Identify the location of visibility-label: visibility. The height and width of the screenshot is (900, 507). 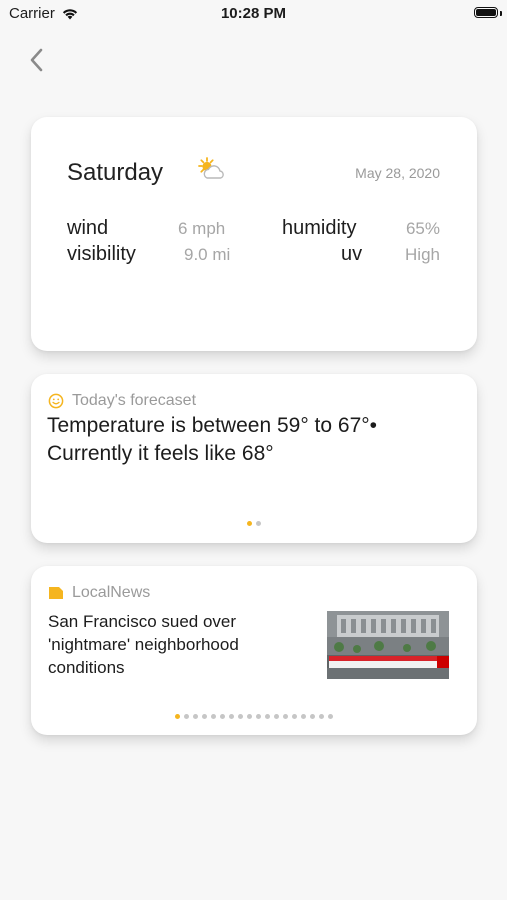
(101, 254).